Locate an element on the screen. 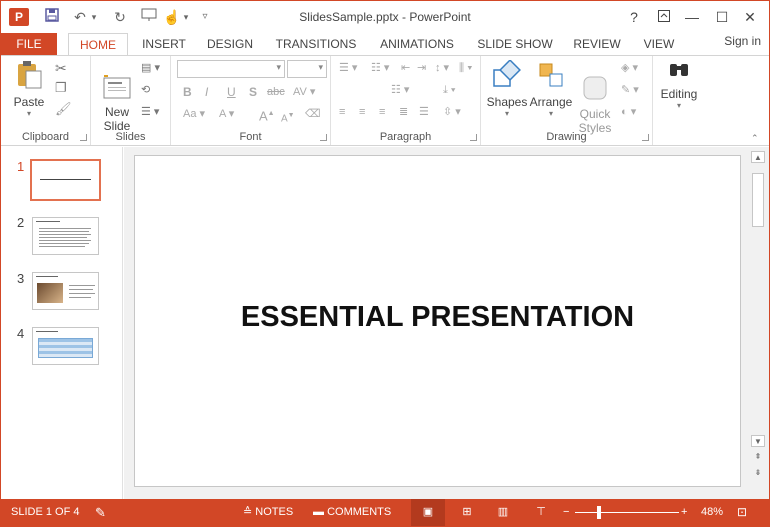 The width and height of the screenshot is (770, 527). paste-button: Paste ▾ is located at coordinates (29, 89).